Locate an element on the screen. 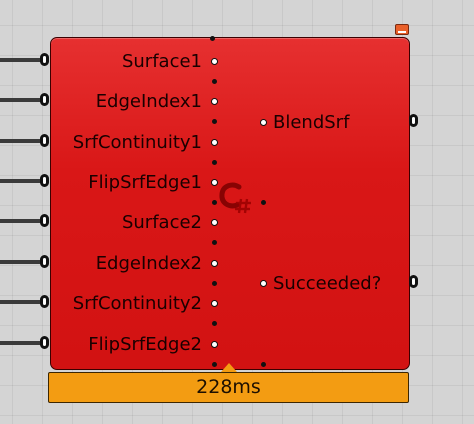  input-param-surface2: Surface2 is located at coordinates (162, 223).